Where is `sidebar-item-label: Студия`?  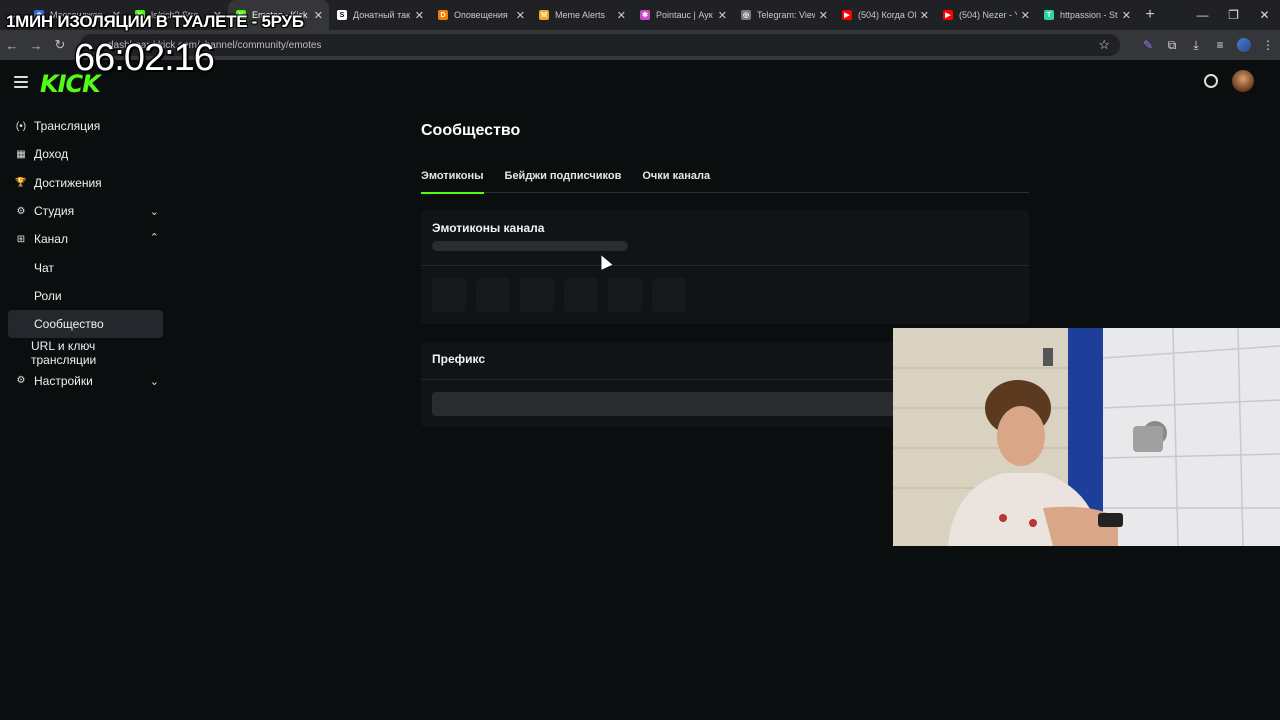
sidebar-item-label: Студия is located at coordinates (54, 211).